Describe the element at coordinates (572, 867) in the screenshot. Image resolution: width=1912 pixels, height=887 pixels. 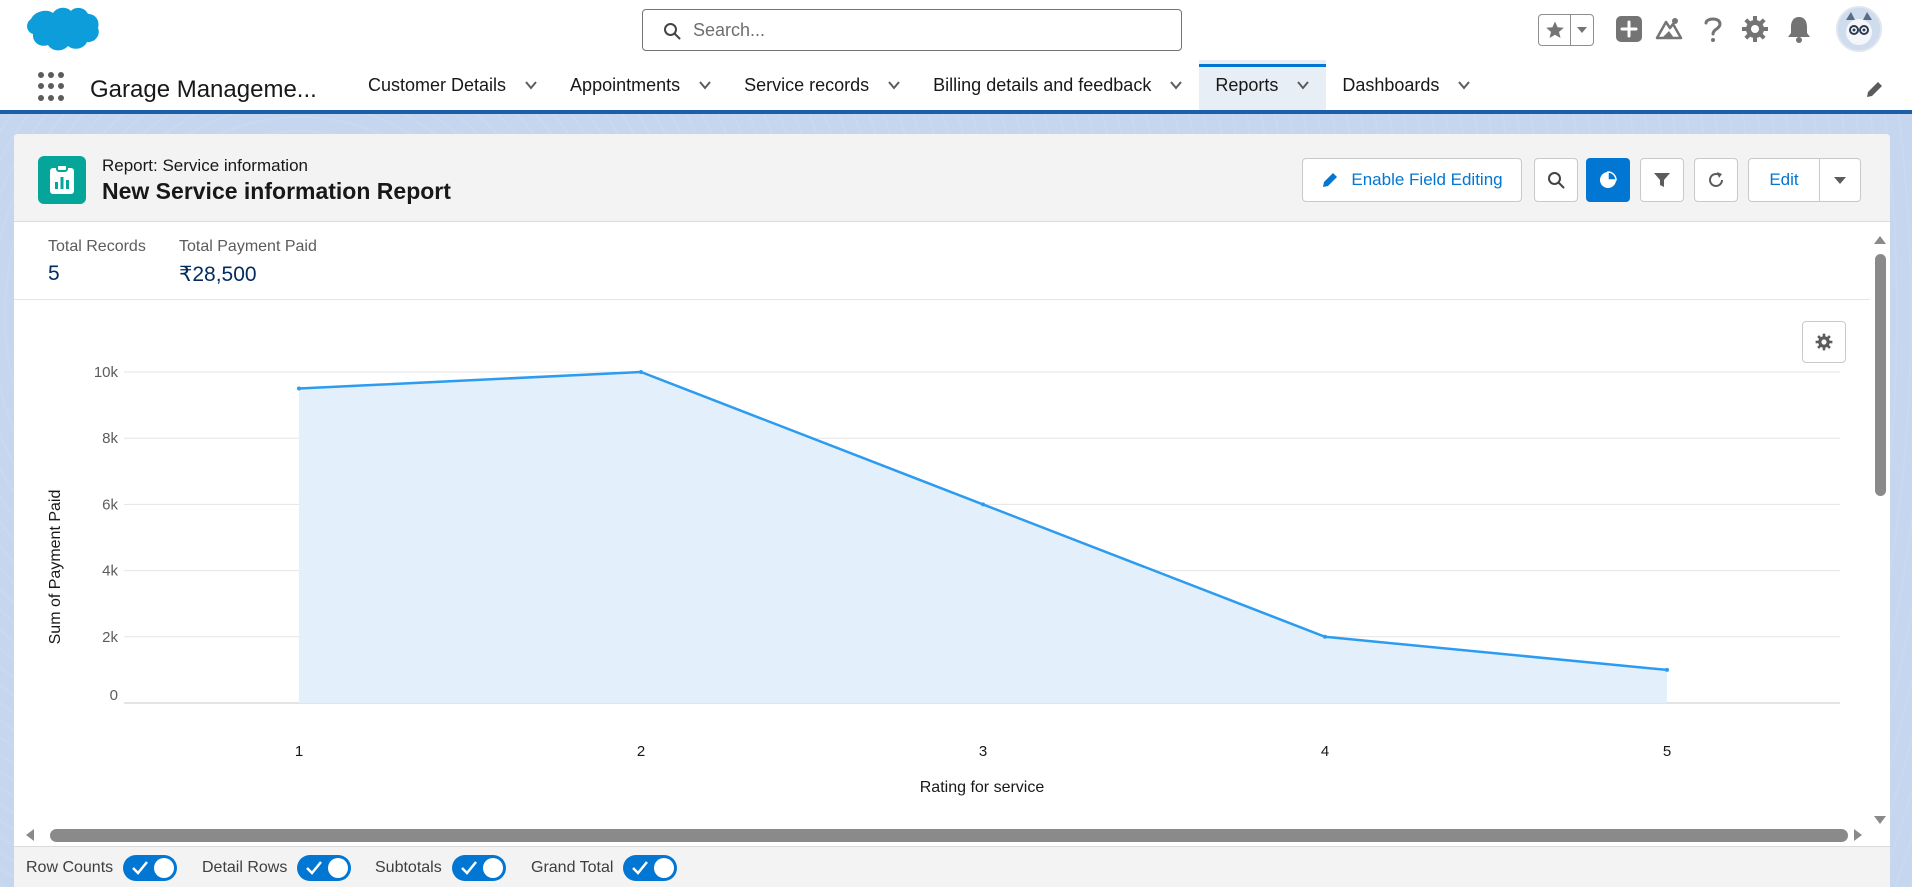
I see `toggle-label: Grand Total` at that location.